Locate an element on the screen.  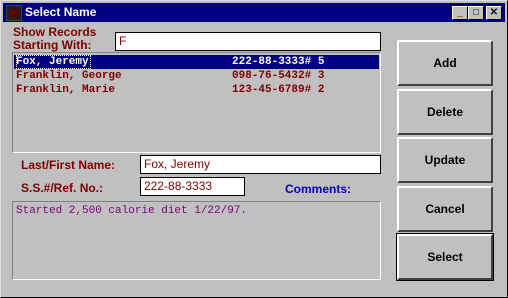
search-label: Show Records Starting With: is located at coordinates (54, 39).